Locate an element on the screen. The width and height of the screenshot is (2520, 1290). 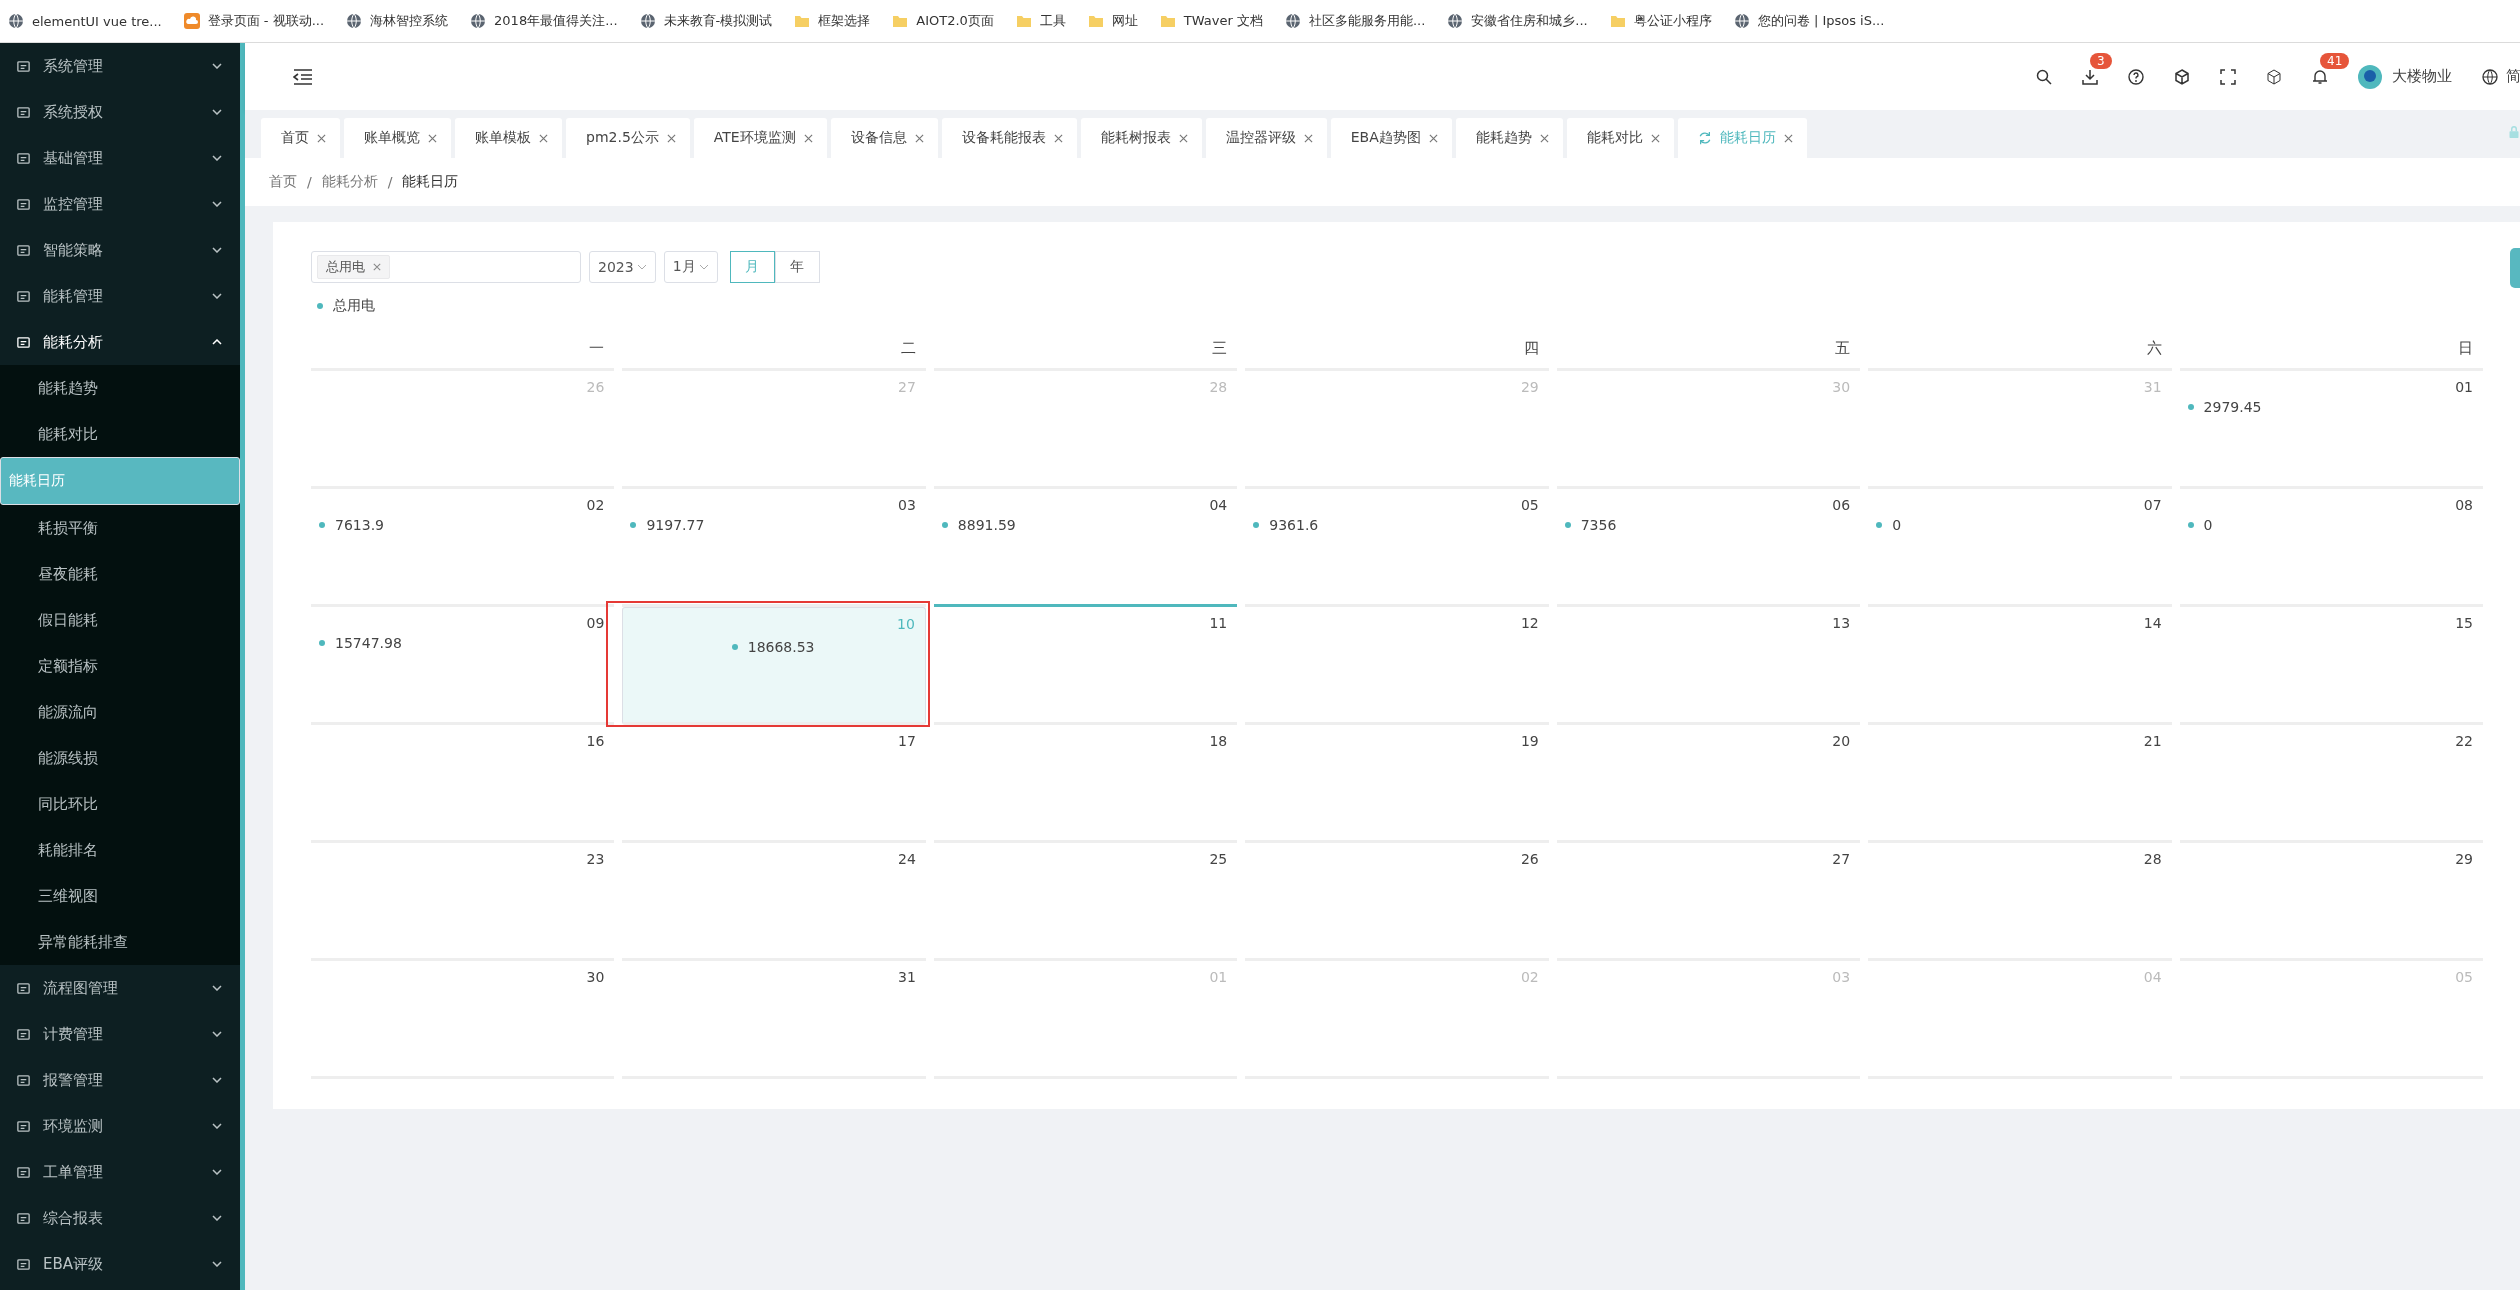
calendar-day-cell: 08 0 is located at coordinates (2331, 548).